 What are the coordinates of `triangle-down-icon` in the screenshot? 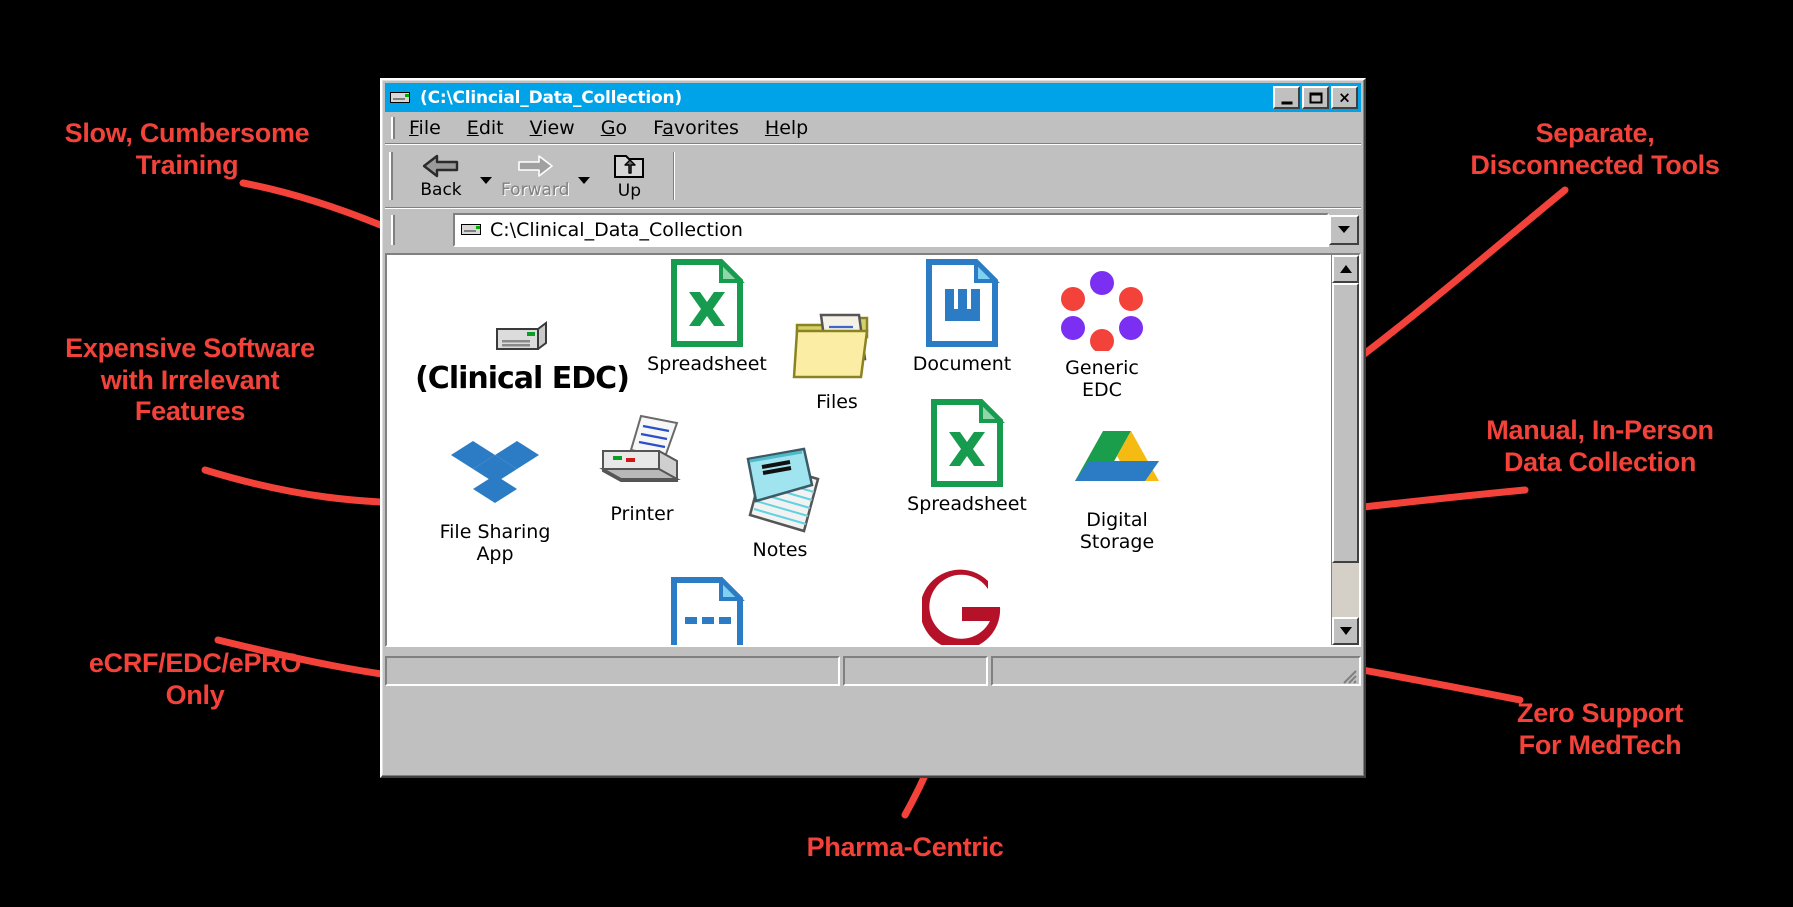 It's located at (1345, 631).